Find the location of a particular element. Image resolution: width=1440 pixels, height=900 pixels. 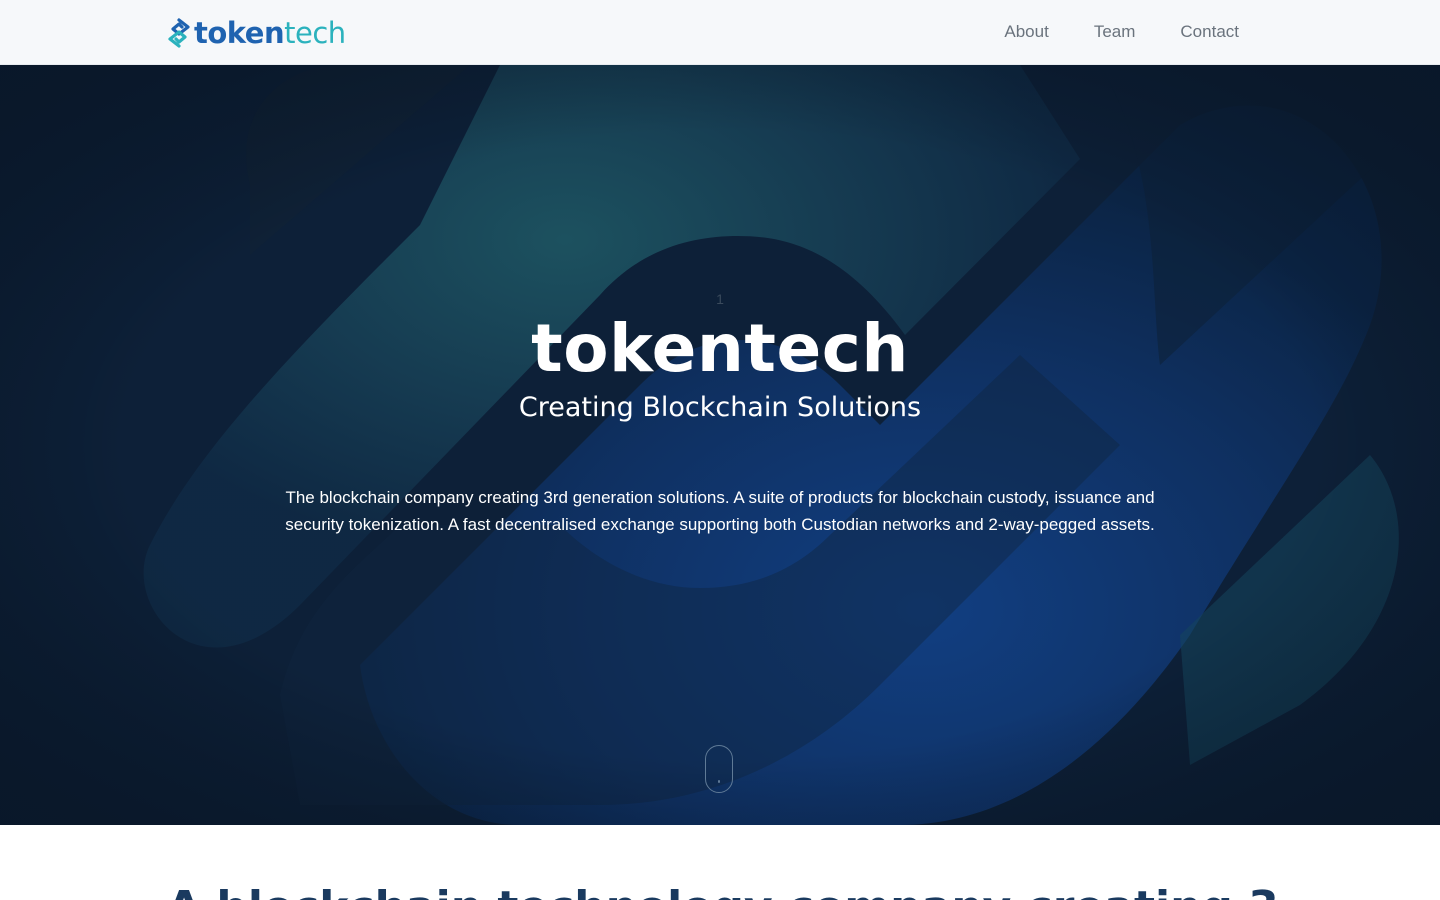

logo-text-tech: tech is located at coordinates (315, 33).